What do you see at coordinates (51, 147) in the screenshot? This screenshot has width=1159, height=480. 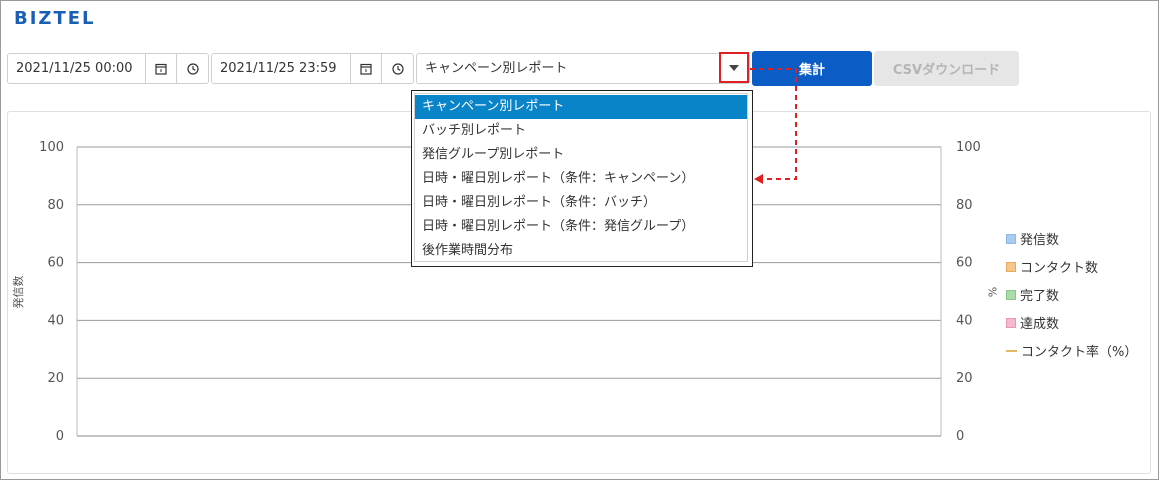 I see `y-tick-label-left: 100` at bounding box center [51, 147].